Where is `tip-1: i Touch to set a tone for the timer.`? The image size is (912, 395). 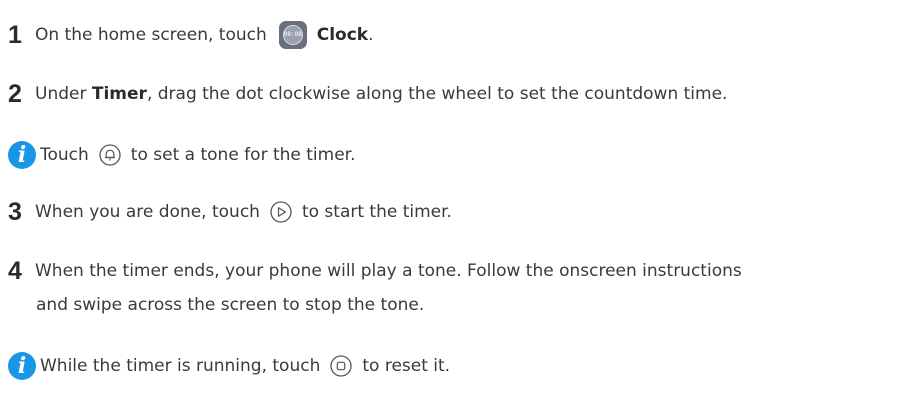
tip-1: i Touch to set a tone for the timer. is located at coordinates (182, 155).